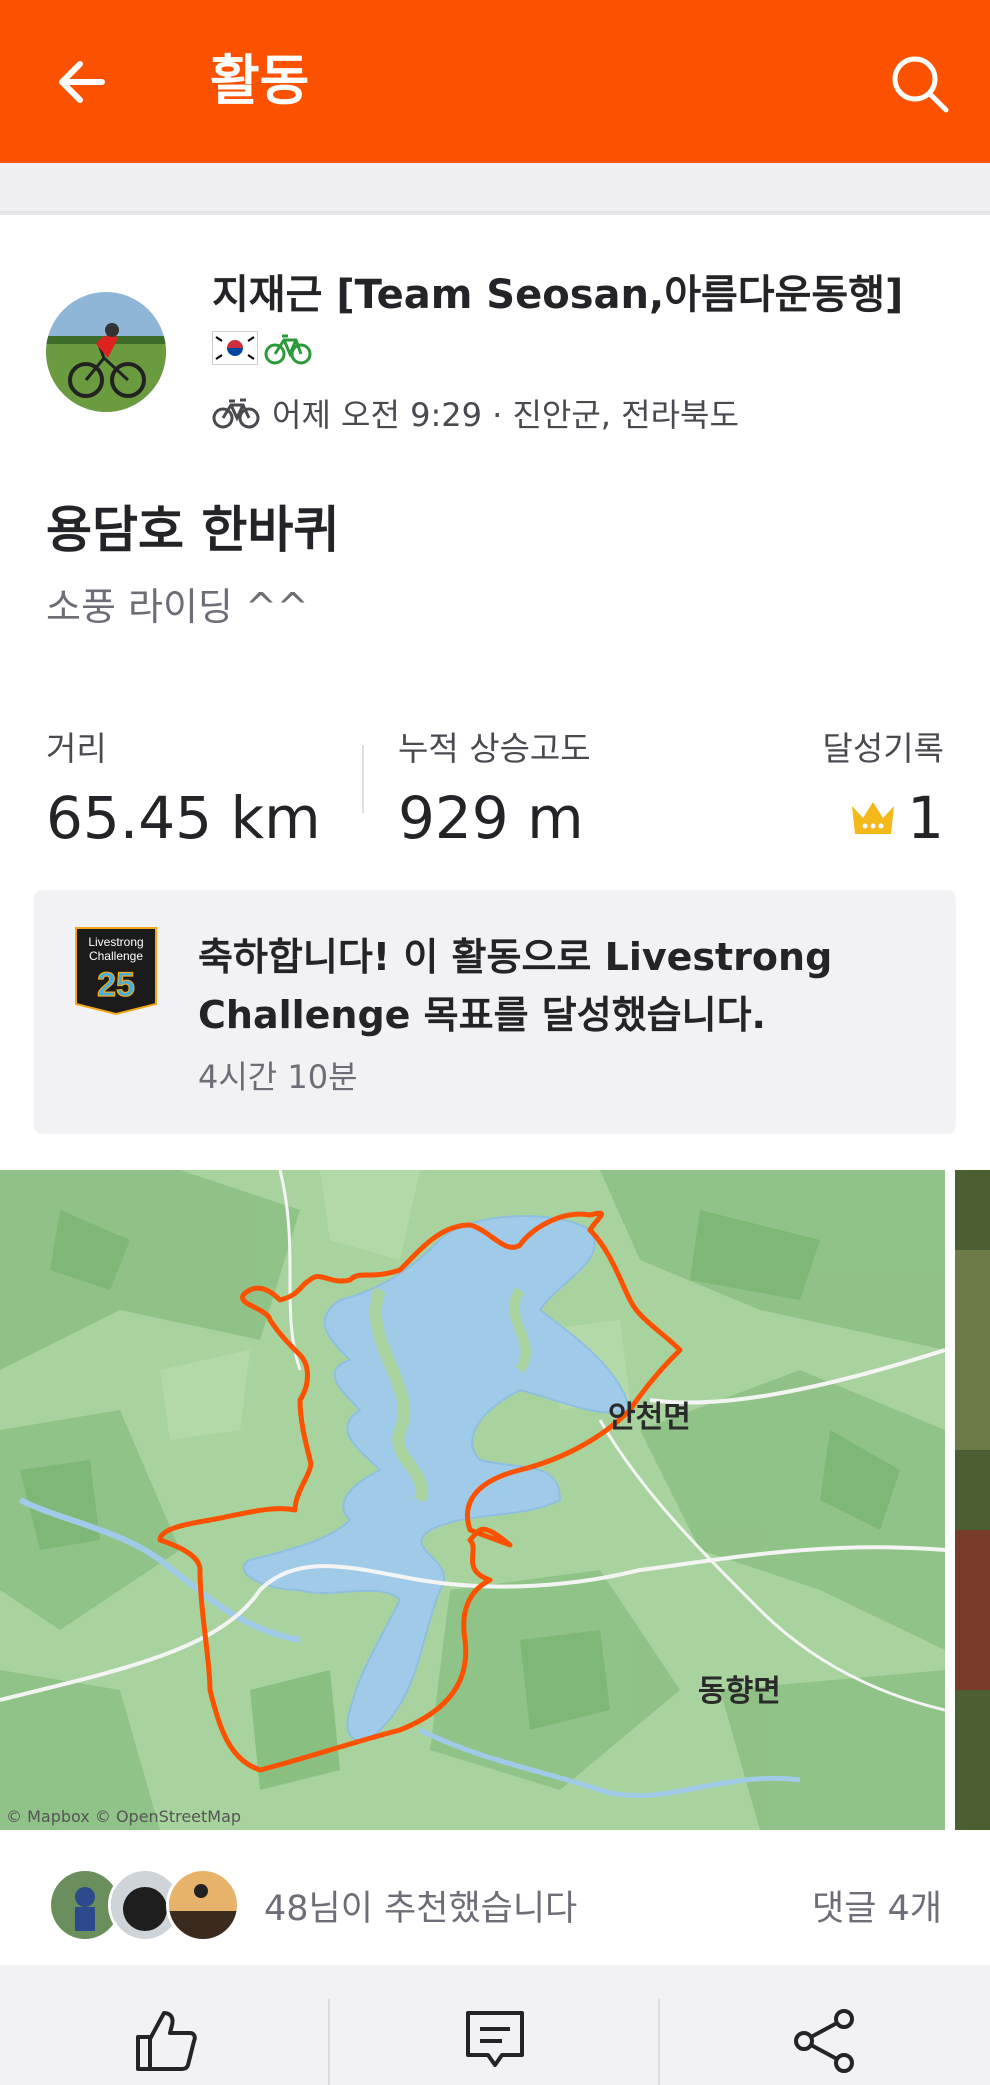 The image size is (990, 2085). I want to click on map-label-2: 동향면, so click(739, 1691).